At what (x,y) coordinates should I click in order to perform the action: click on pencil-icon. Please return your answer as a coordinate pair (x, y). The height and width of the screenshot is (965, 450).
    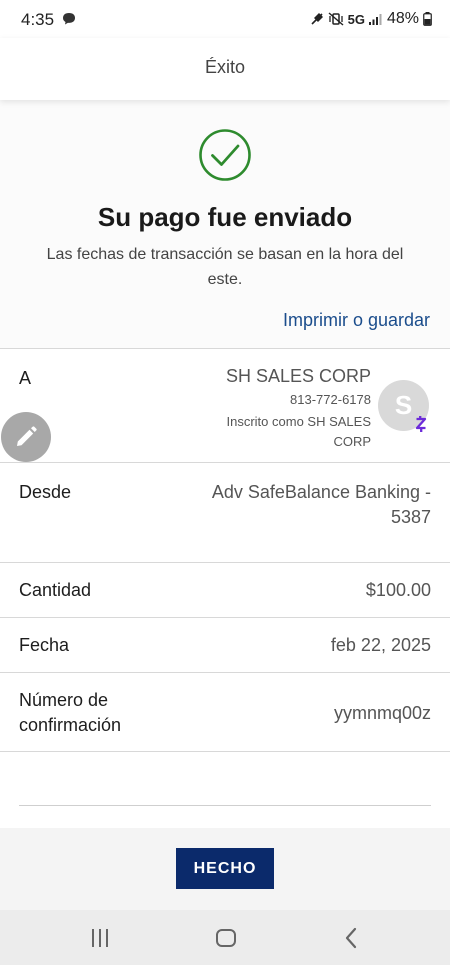
    Looking at the image, I should click on (27, 436).